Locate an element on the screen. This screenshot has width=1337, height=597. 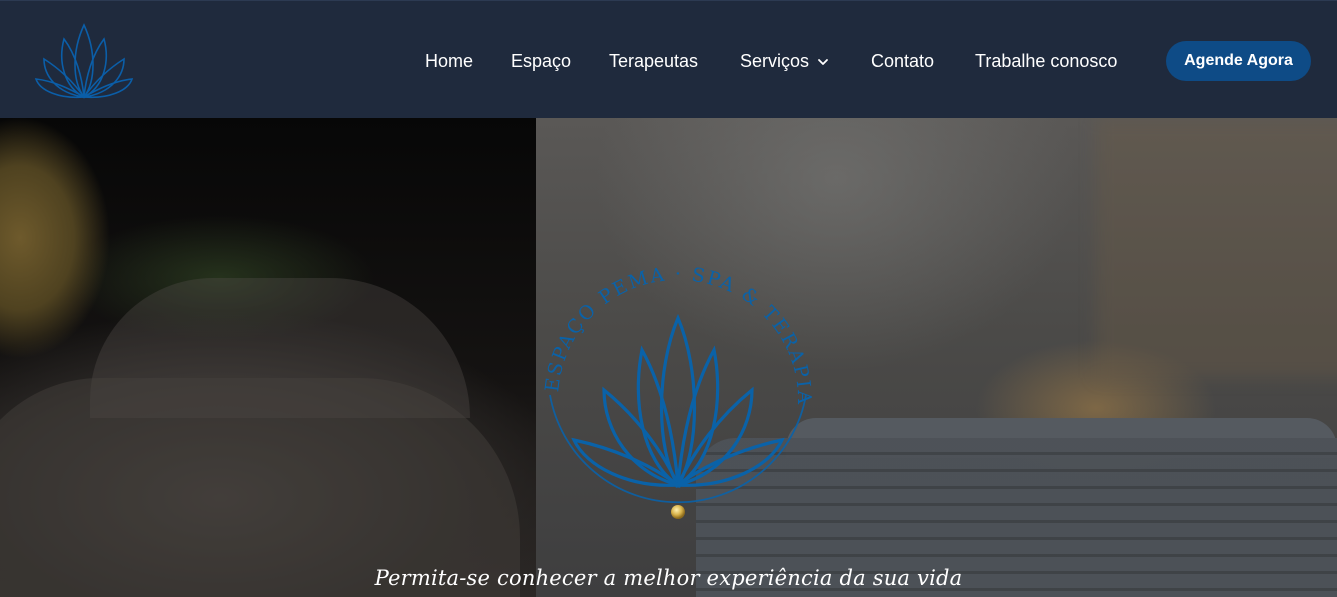
chevron-down-icon is located at coordinates (823, 62).